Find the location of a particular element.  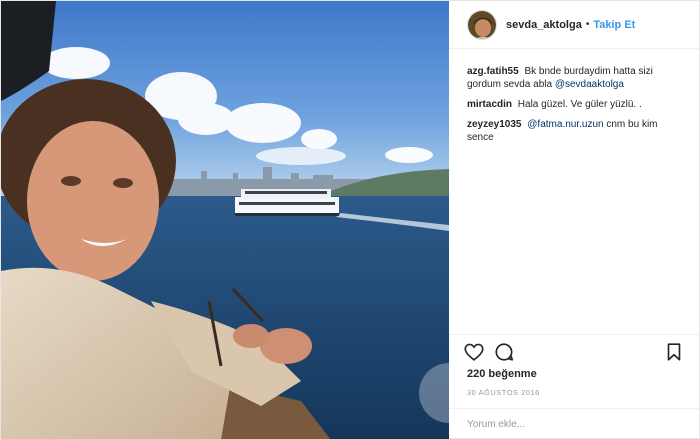

bookmark-icon is located at coordinates (674, 352).